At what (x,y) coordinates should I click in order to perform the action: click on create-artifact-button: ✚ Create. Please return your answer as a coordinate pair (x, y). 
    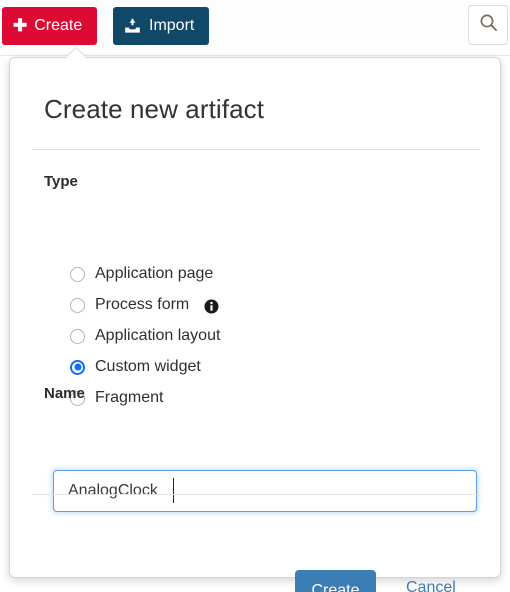
    Looking at the image, I should click on (50, 26).